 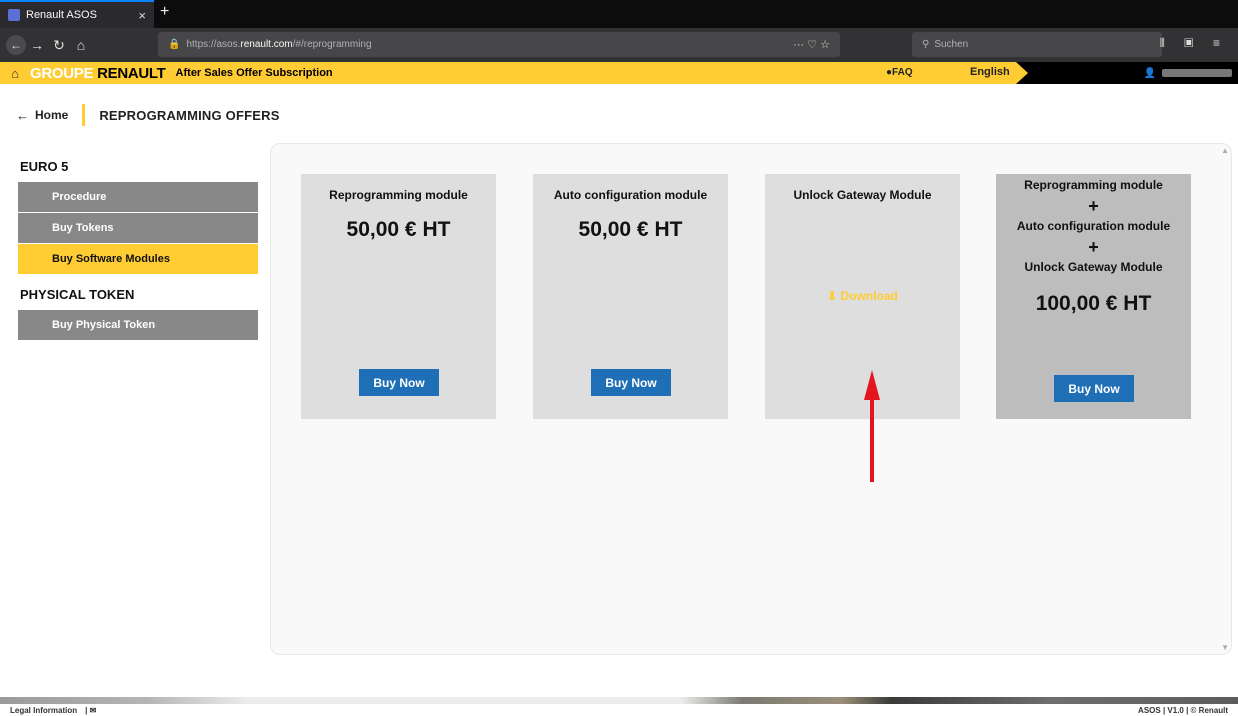 What do you see at coordinates (81, 45) in the screenshot?
I see `home-icon: ⌂` at bounding box center [81, 45].